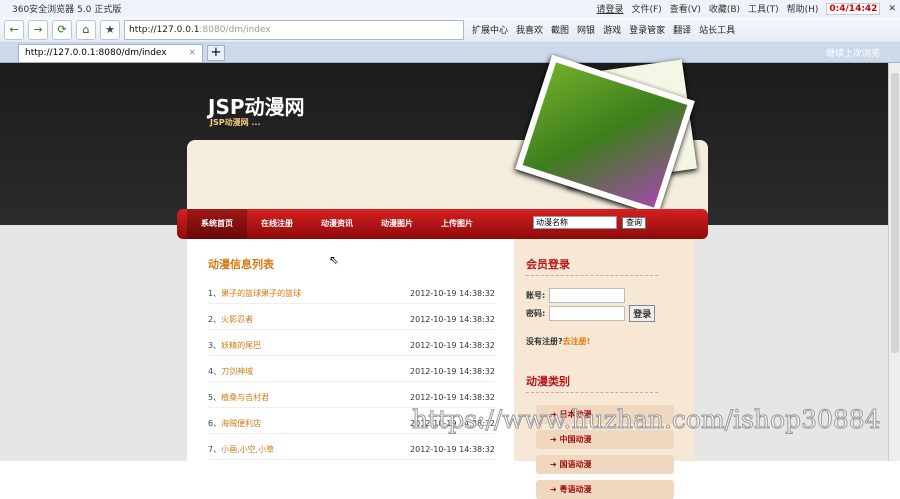  What do you see at coordinates (647, 29) in the screenshot?
I see `login-manager-btn: 登录管家` at bounding box center [647, 29].